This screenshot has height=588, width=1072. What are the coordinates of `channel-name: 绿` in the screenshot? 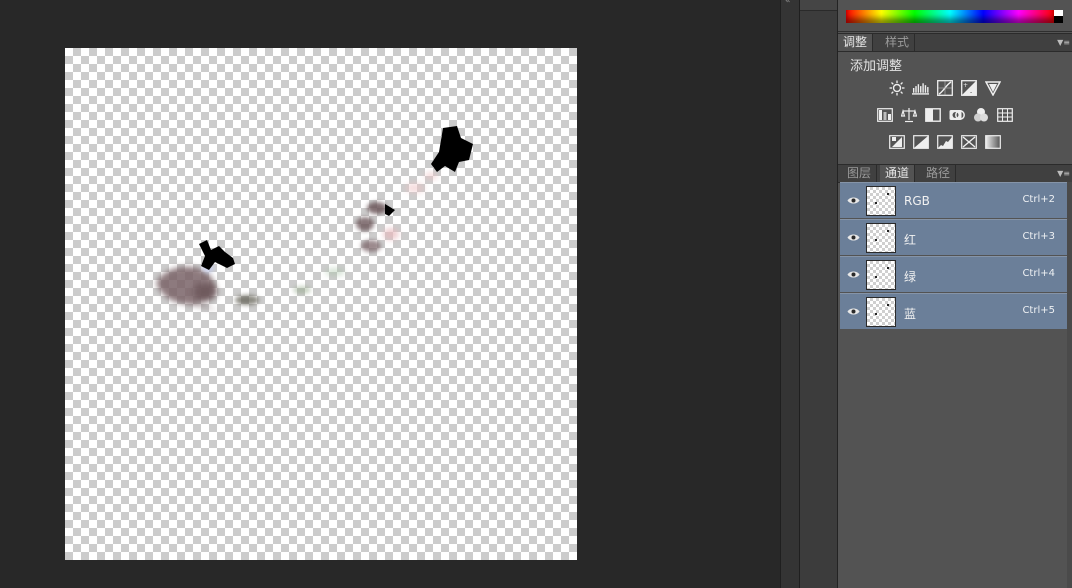 It's located at (910, 277).